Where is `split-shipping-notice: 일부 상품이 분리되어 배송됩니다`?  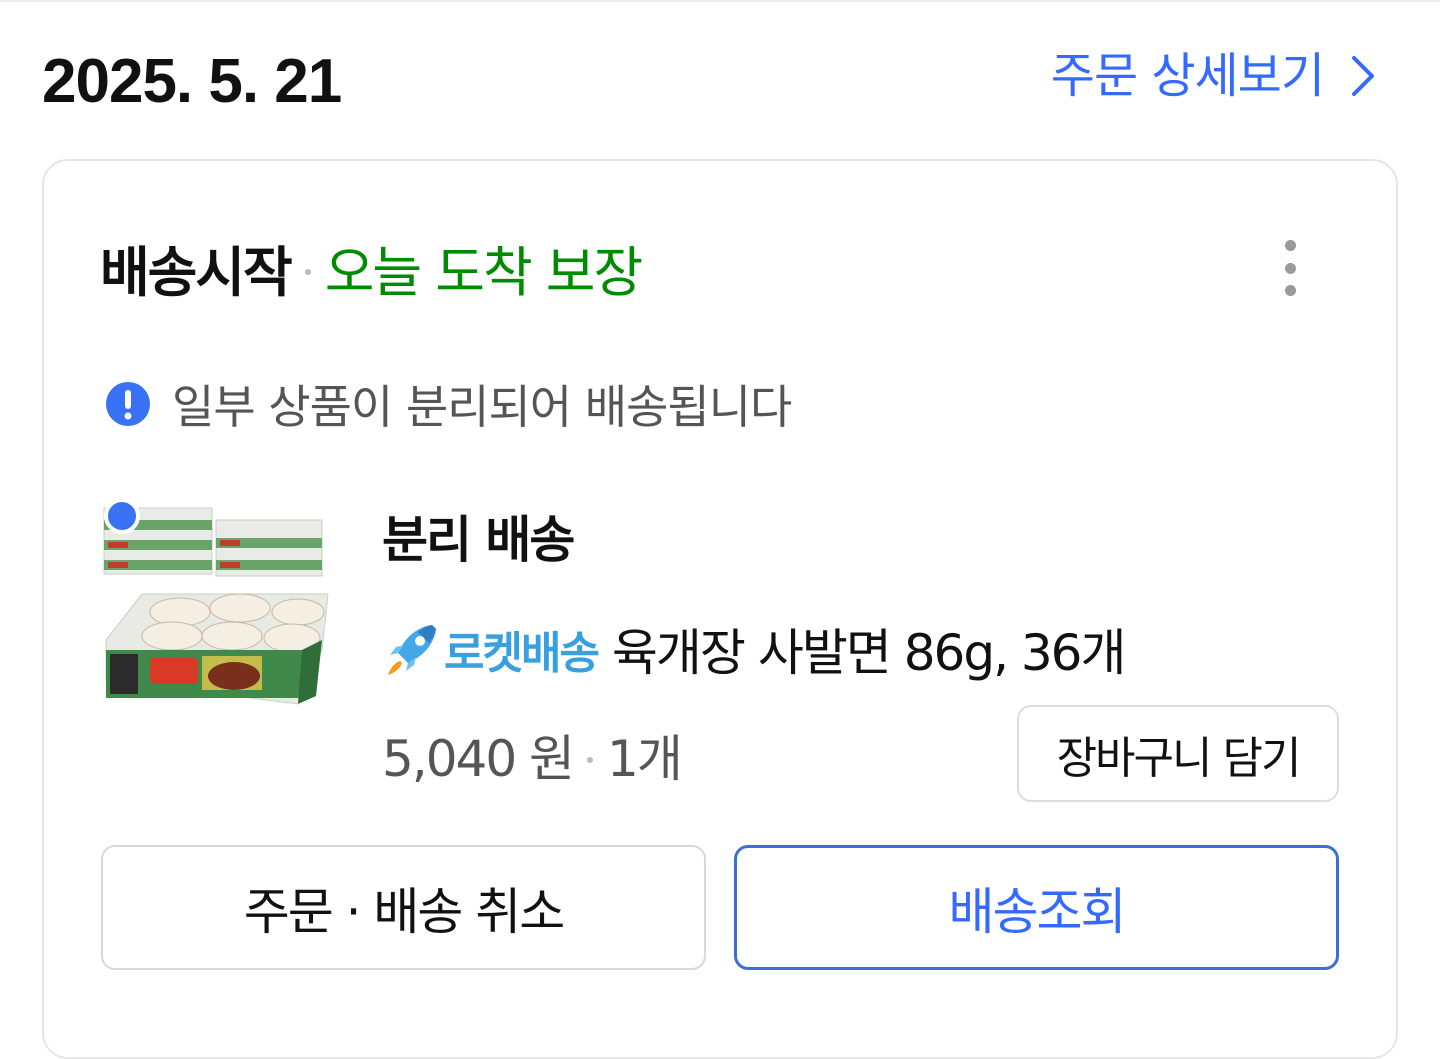 split-shipping-notice: 일부 상품이 분리되어 배송됩니다 is located at coordinates (448, 404).